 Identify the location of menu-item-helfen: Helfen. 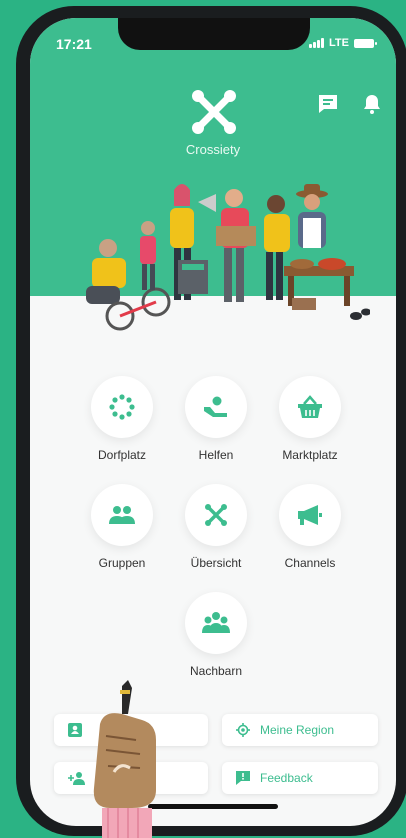
(216, 419).